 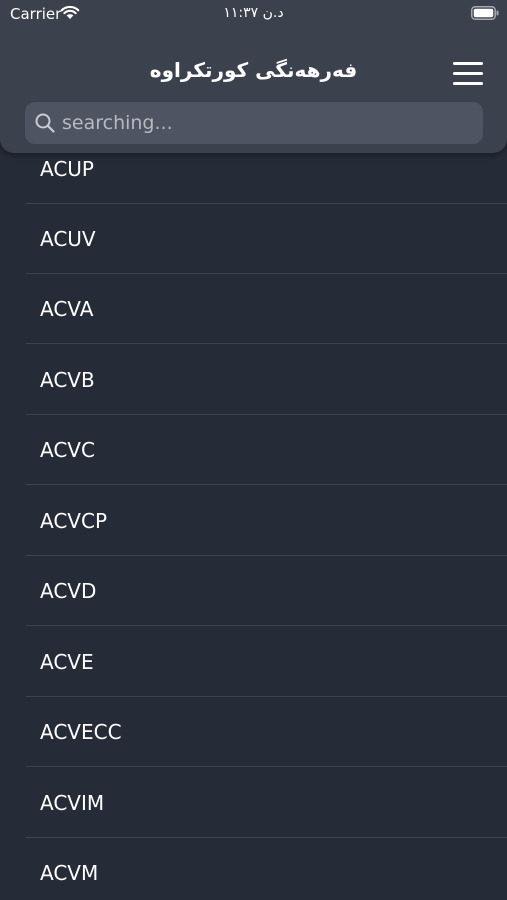 What do you see at coordinates (253, 70) in the screenshot?
I see `page-title: فەرهەنگی کورتکراوە` at bounding box center [253, 70].